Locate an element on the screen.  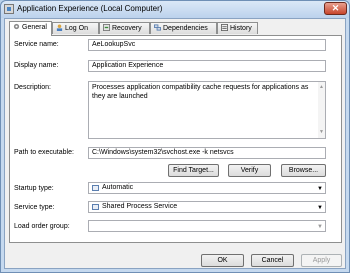
service-type-value: Shared Process Service is located at coordinates (140, 206).